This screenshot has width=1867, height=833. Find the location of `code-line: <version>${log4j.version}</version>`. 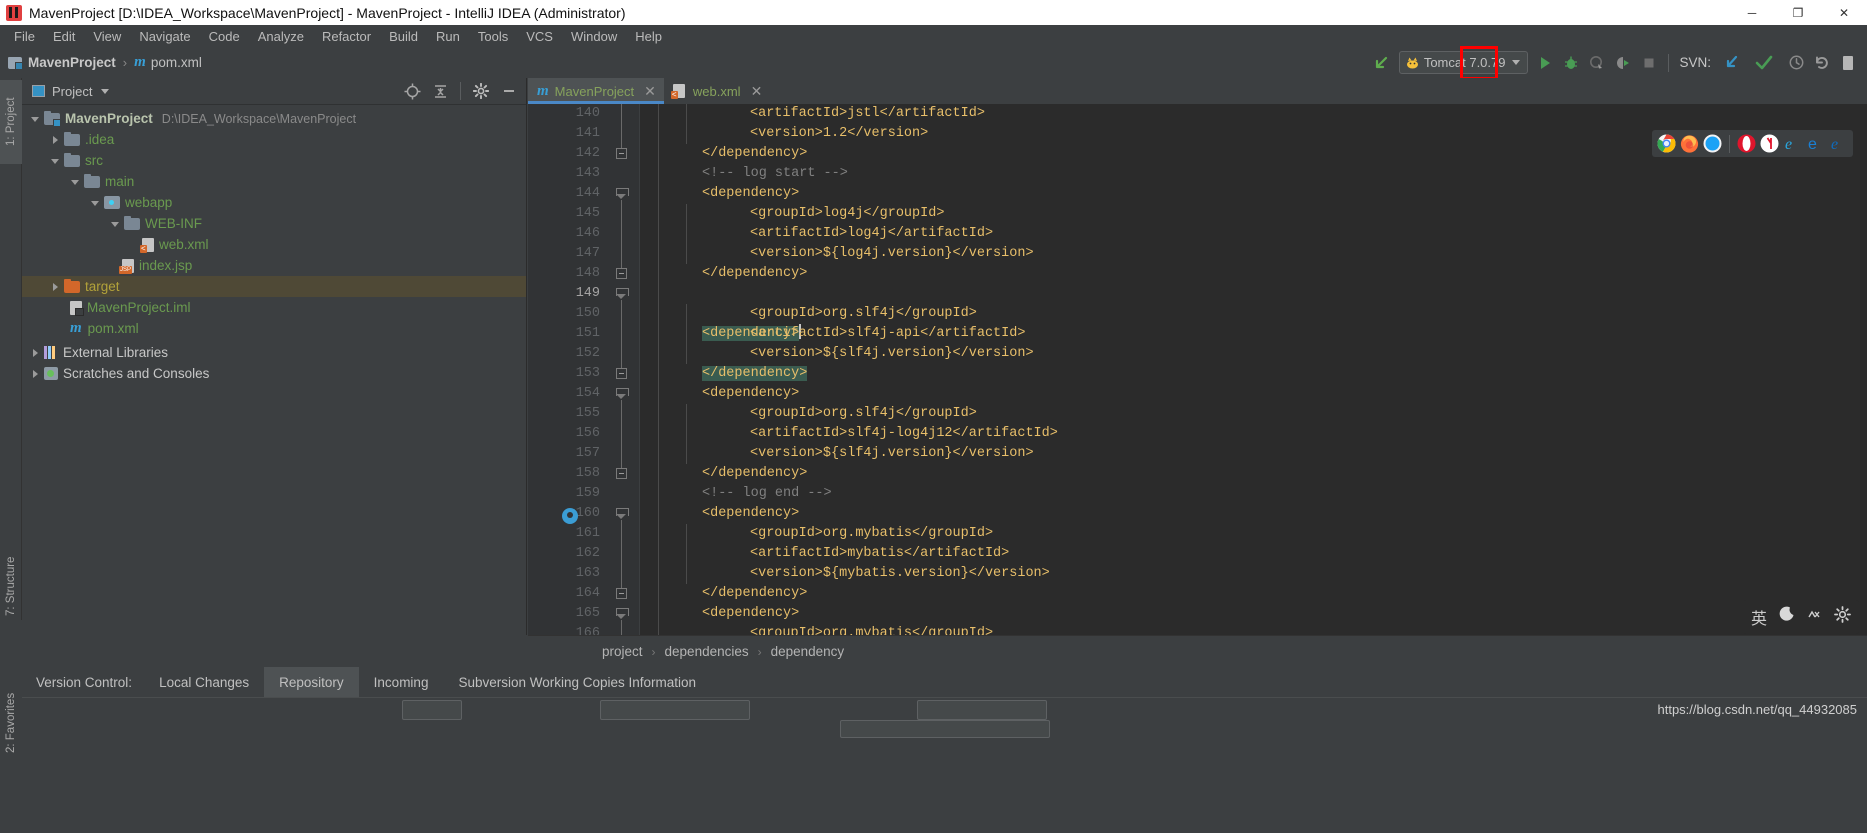

code-line: <version>${log4j.version}</version> is located at coordinates (1253, 254).